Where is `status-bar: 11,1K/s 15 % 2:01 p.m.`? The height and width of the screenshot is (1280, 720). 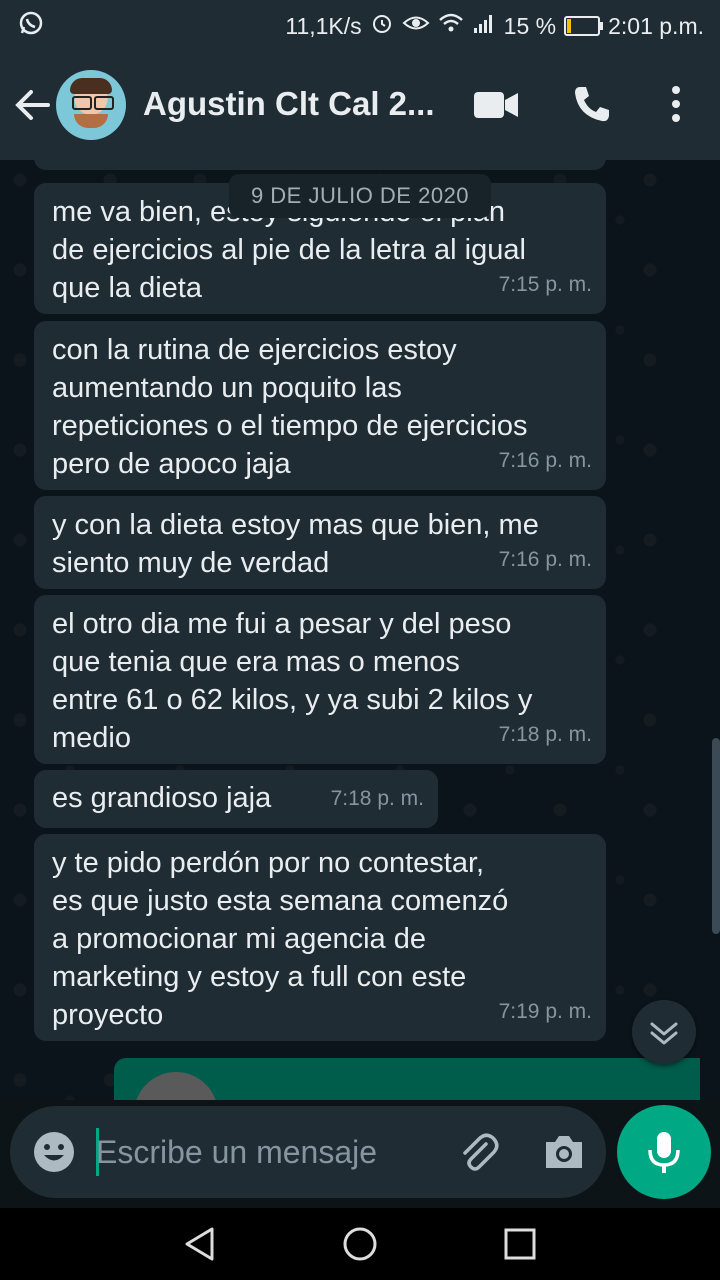 status-bar: 11,1K/s 15 % 2:01 p.m. is located at coordinates (360, 24).